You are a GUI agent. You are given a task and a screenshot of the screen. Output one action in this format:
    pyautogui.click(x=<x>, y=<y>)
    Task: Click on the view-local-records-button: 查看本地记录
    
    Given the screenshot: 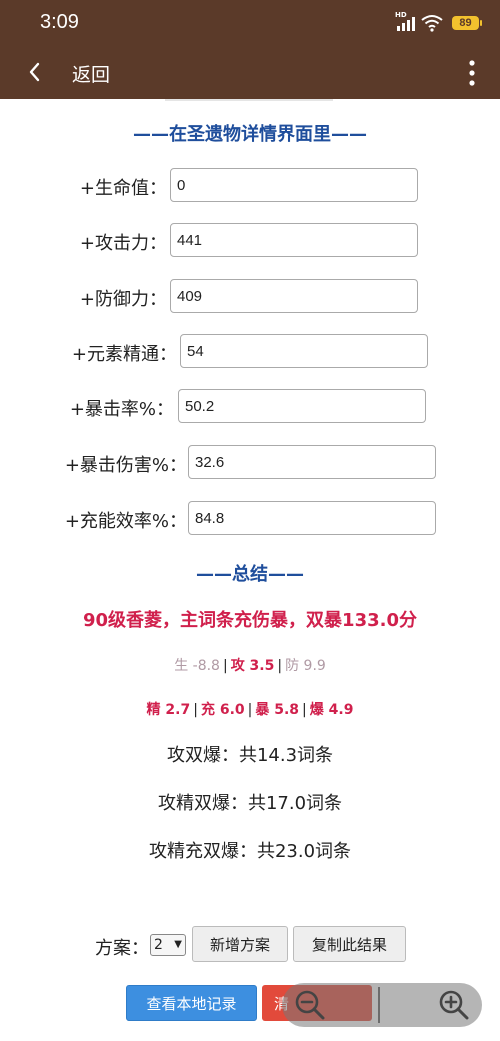 What is the action you would take?
    pyautogui.click(x=191, y=1003)
    